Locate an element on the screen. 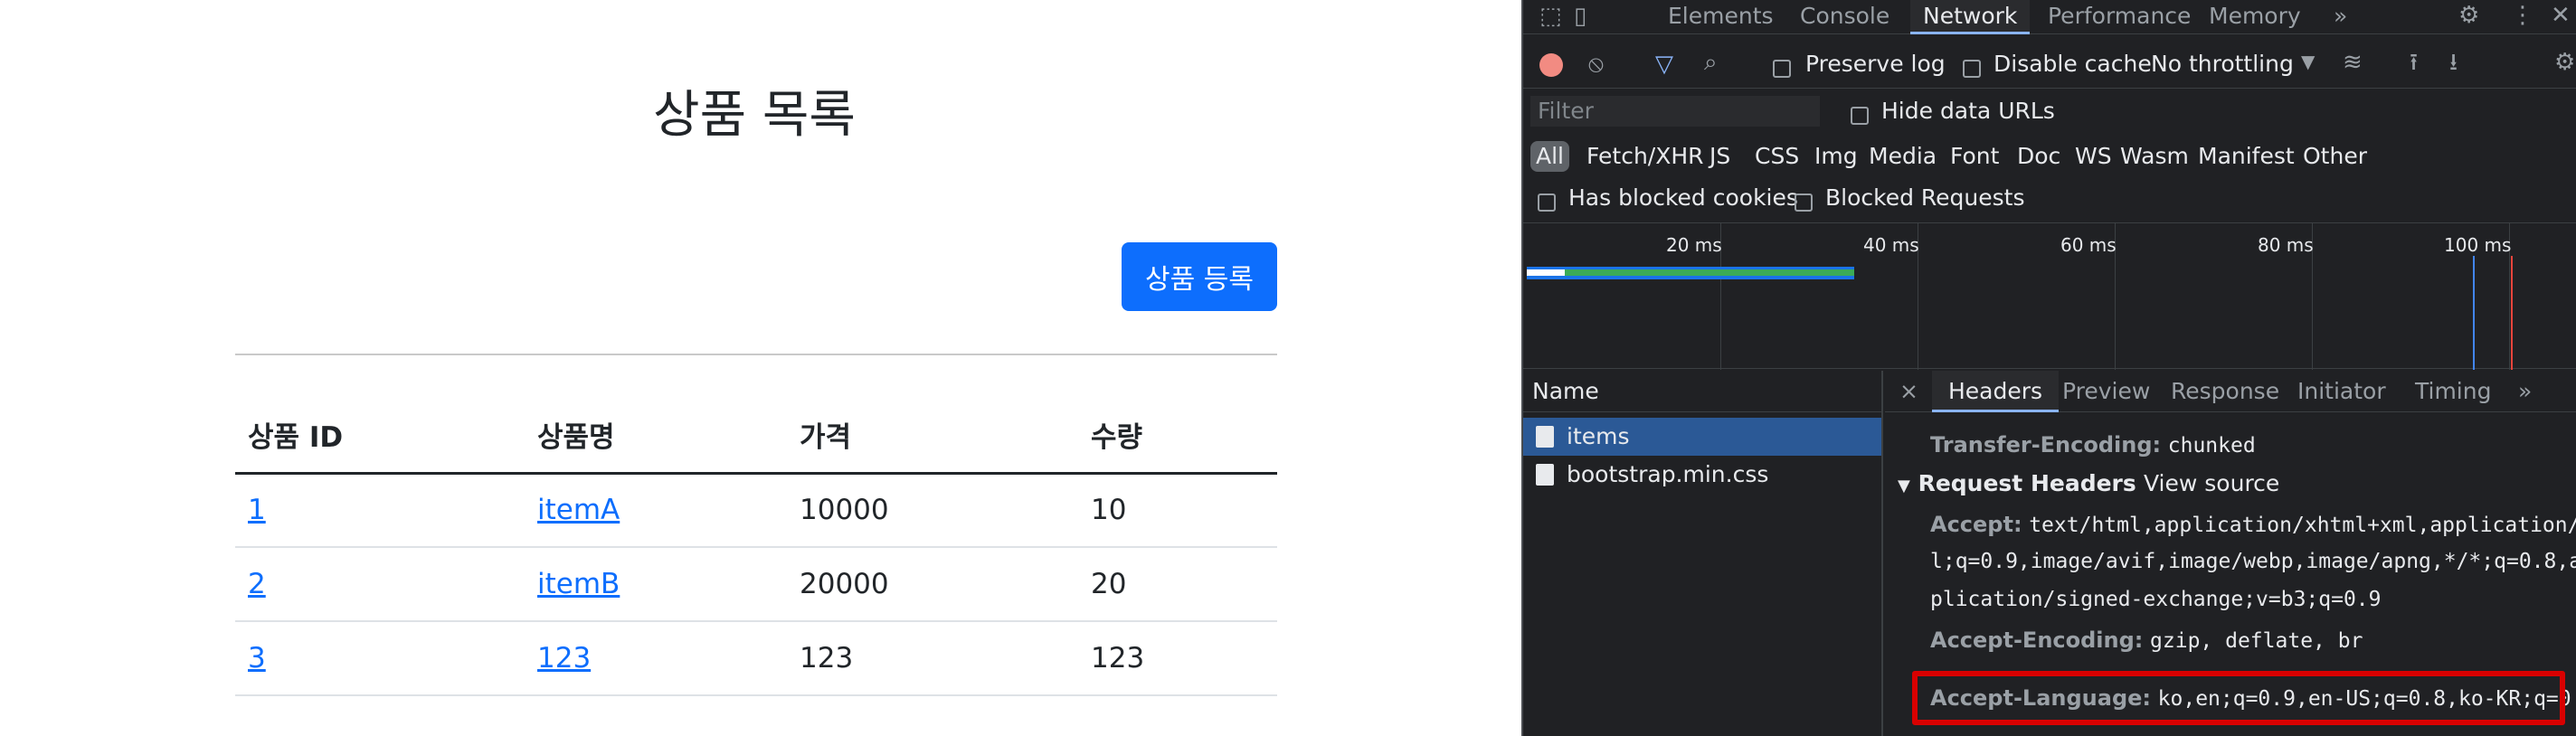 The height and width of the screenshot is (736, 2576). page-title: 상품 목록 is located at coordinates (754, 115).